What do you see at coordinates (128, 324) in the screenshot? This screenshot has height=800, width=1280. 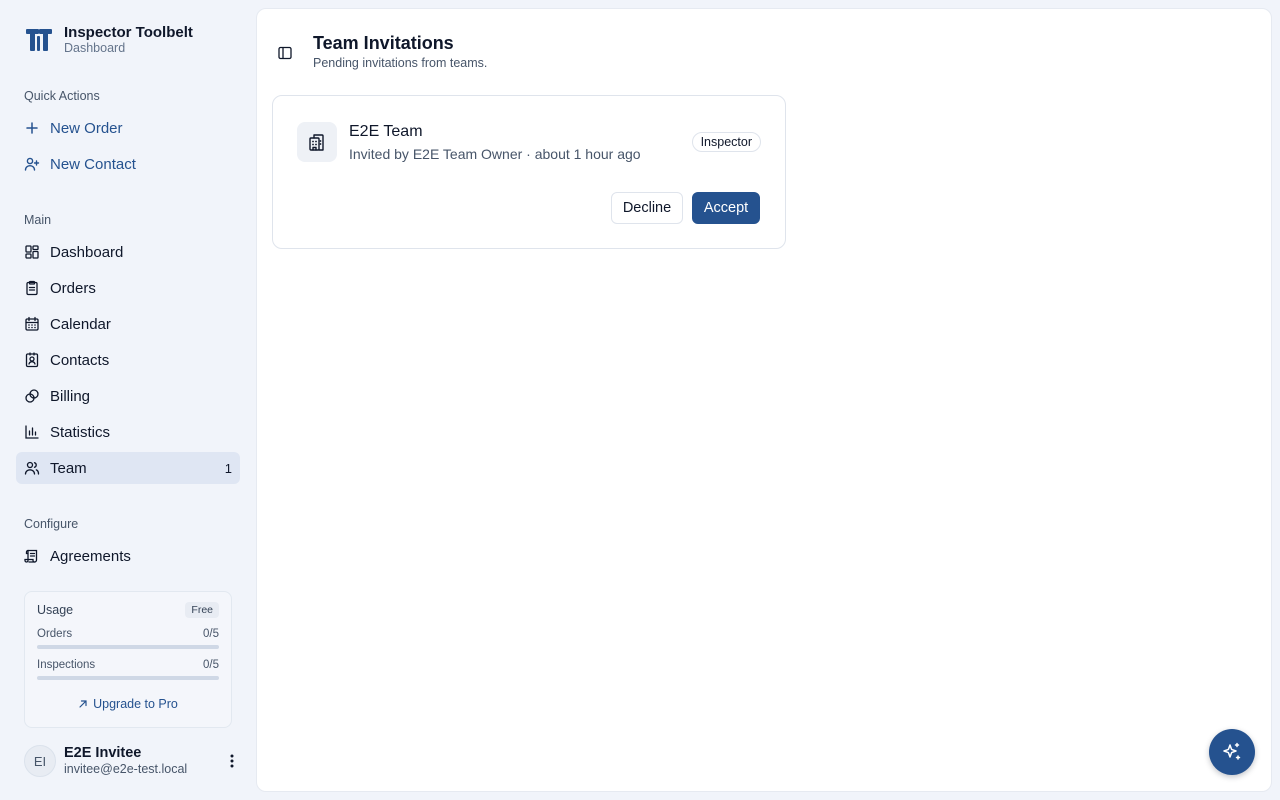 I see `sidebar-item-calendar: Calendar` at bounding box center [128, 324].